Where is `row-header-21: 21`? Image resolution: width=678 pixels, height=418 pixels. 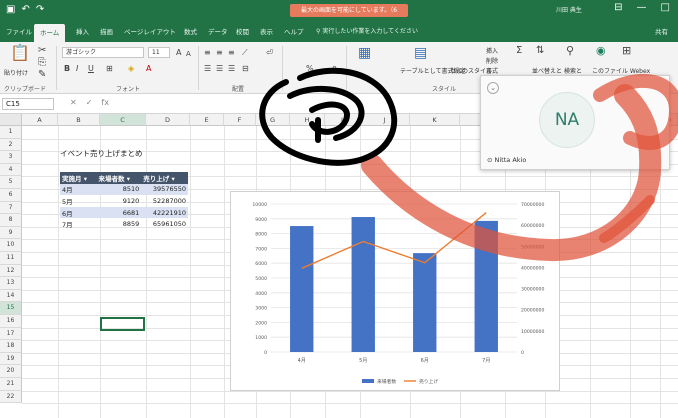 row-header-21: 21 is located at coordinates (11, 384).